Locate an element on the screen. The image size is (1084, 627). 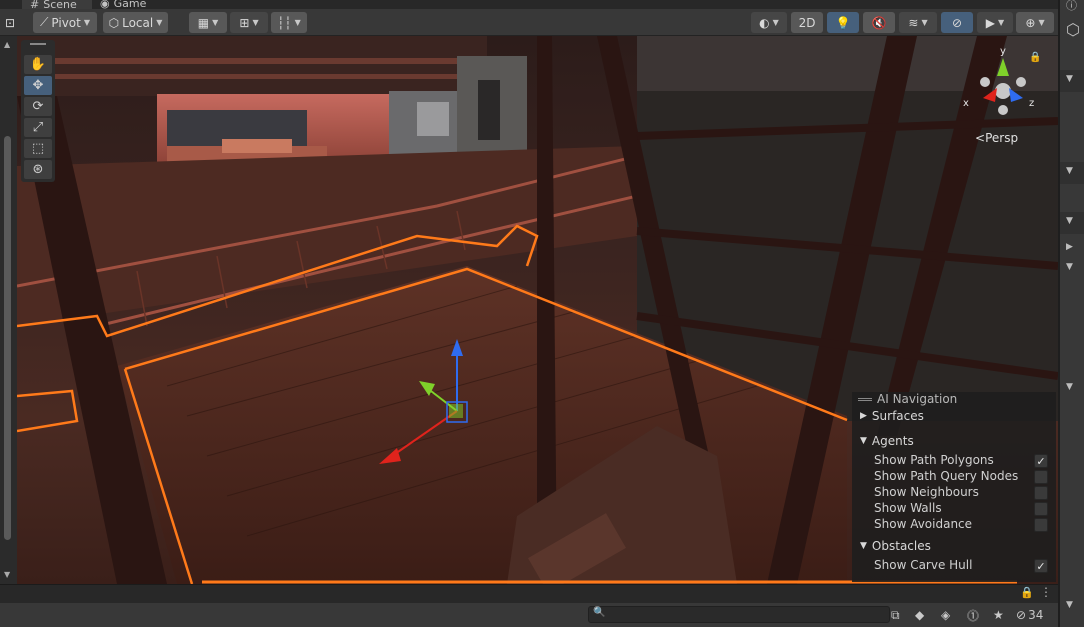
checkbox-show-avoidance is located at coordinates (1041, 525).